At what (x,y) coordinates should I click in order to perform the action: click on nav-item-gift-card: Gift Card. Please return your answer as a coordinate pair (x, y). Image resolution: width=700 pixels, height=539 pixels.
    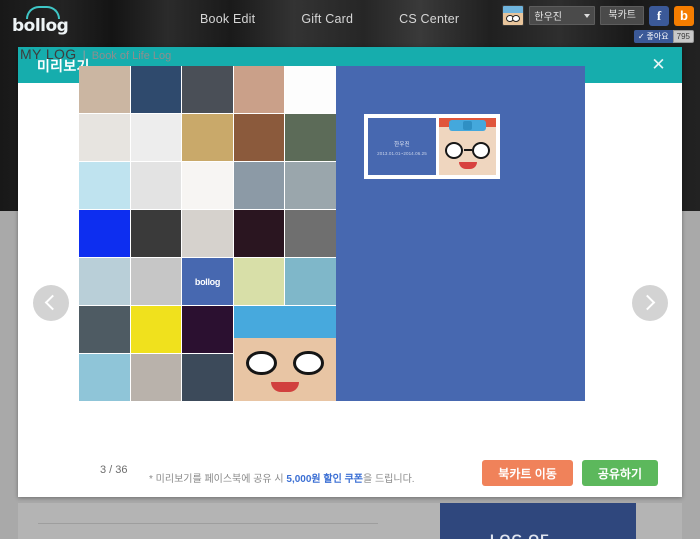
    Looking at the image, I should click on (327, 19).